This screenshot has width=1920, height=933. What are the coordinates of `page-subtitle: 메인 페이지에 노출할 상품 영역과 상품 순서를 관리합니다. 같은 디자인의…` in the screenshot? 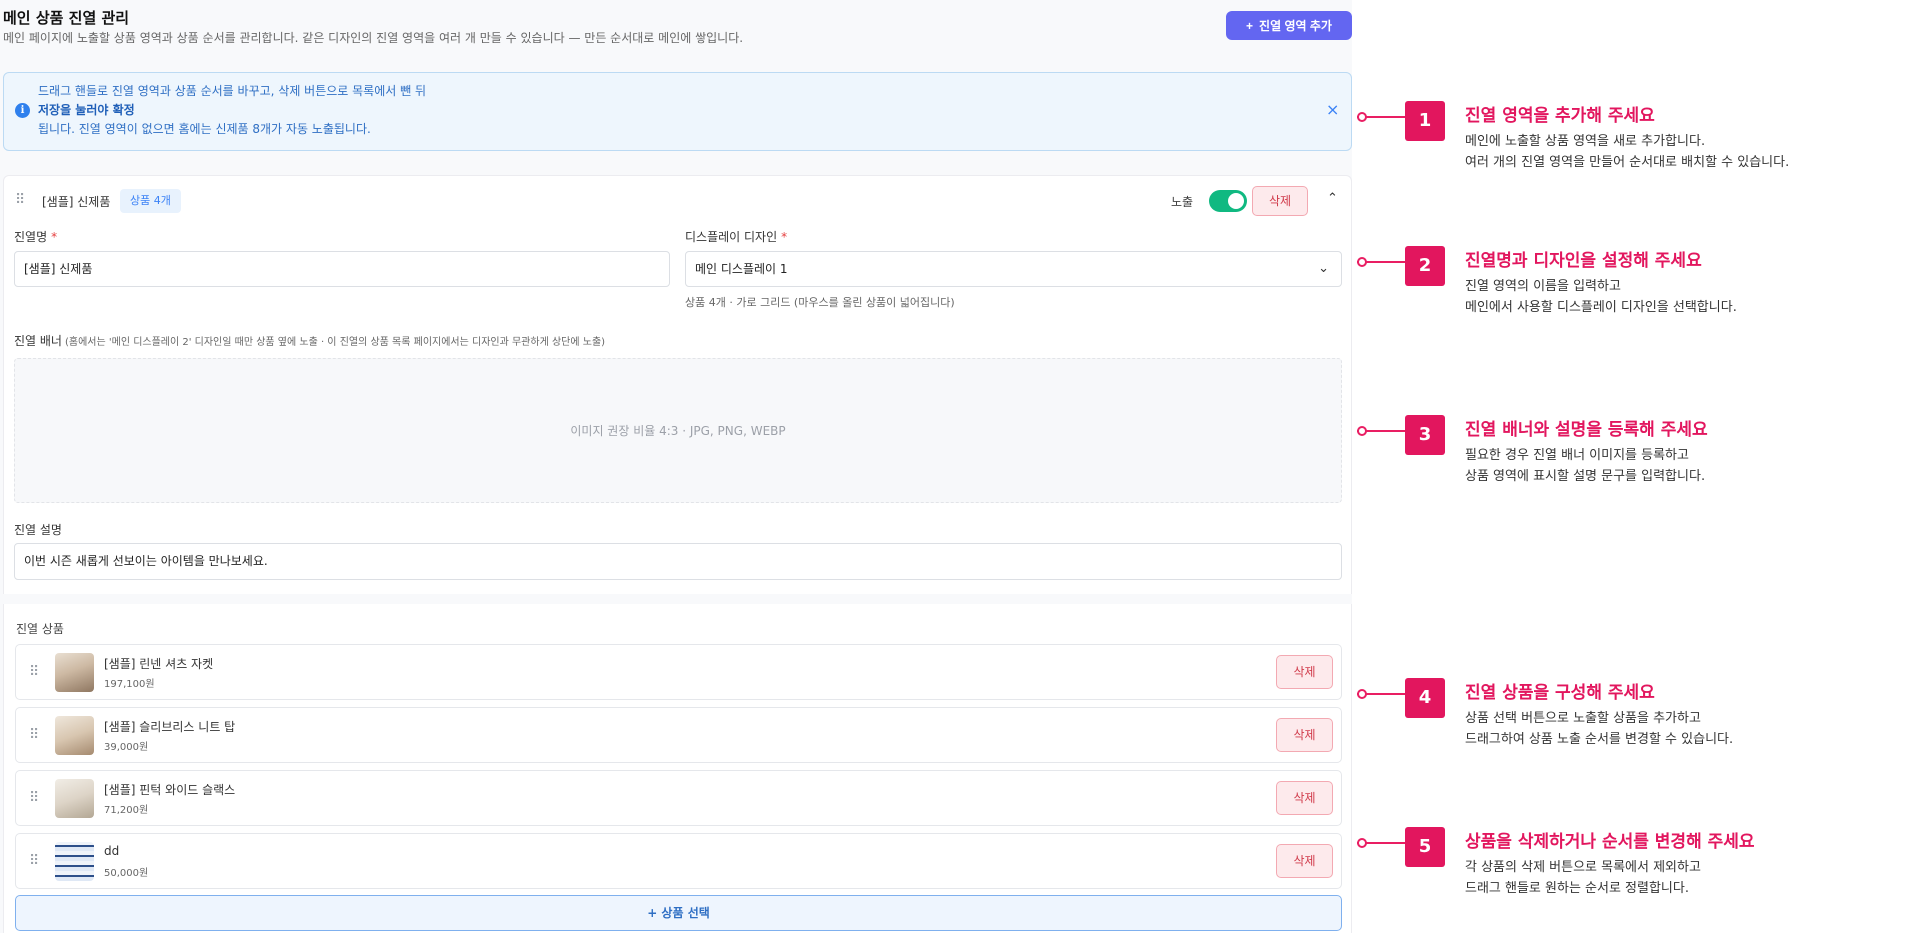 It's located at (373, 38).